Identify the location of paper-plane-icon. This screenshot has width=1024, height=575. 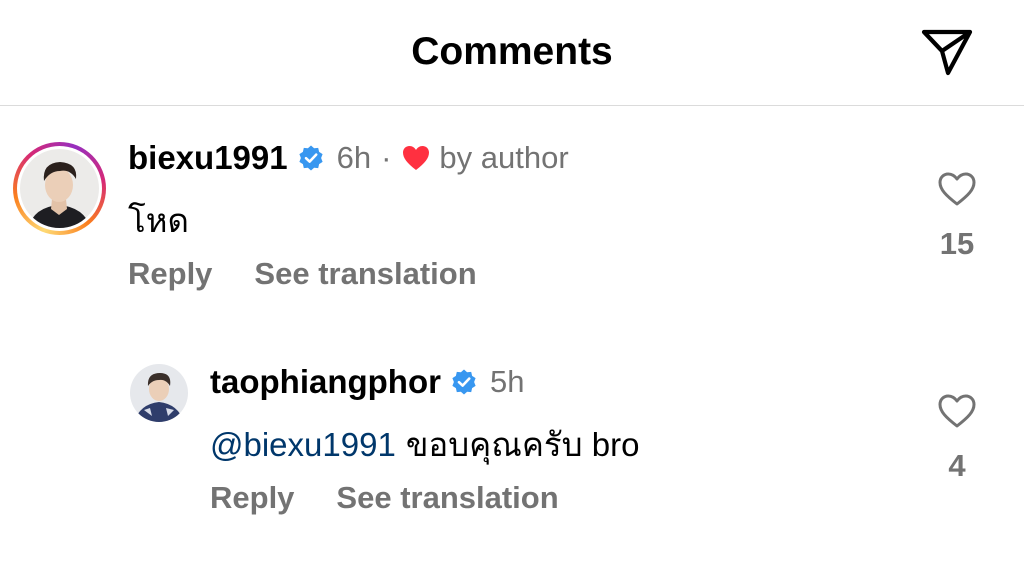
(947, 52).